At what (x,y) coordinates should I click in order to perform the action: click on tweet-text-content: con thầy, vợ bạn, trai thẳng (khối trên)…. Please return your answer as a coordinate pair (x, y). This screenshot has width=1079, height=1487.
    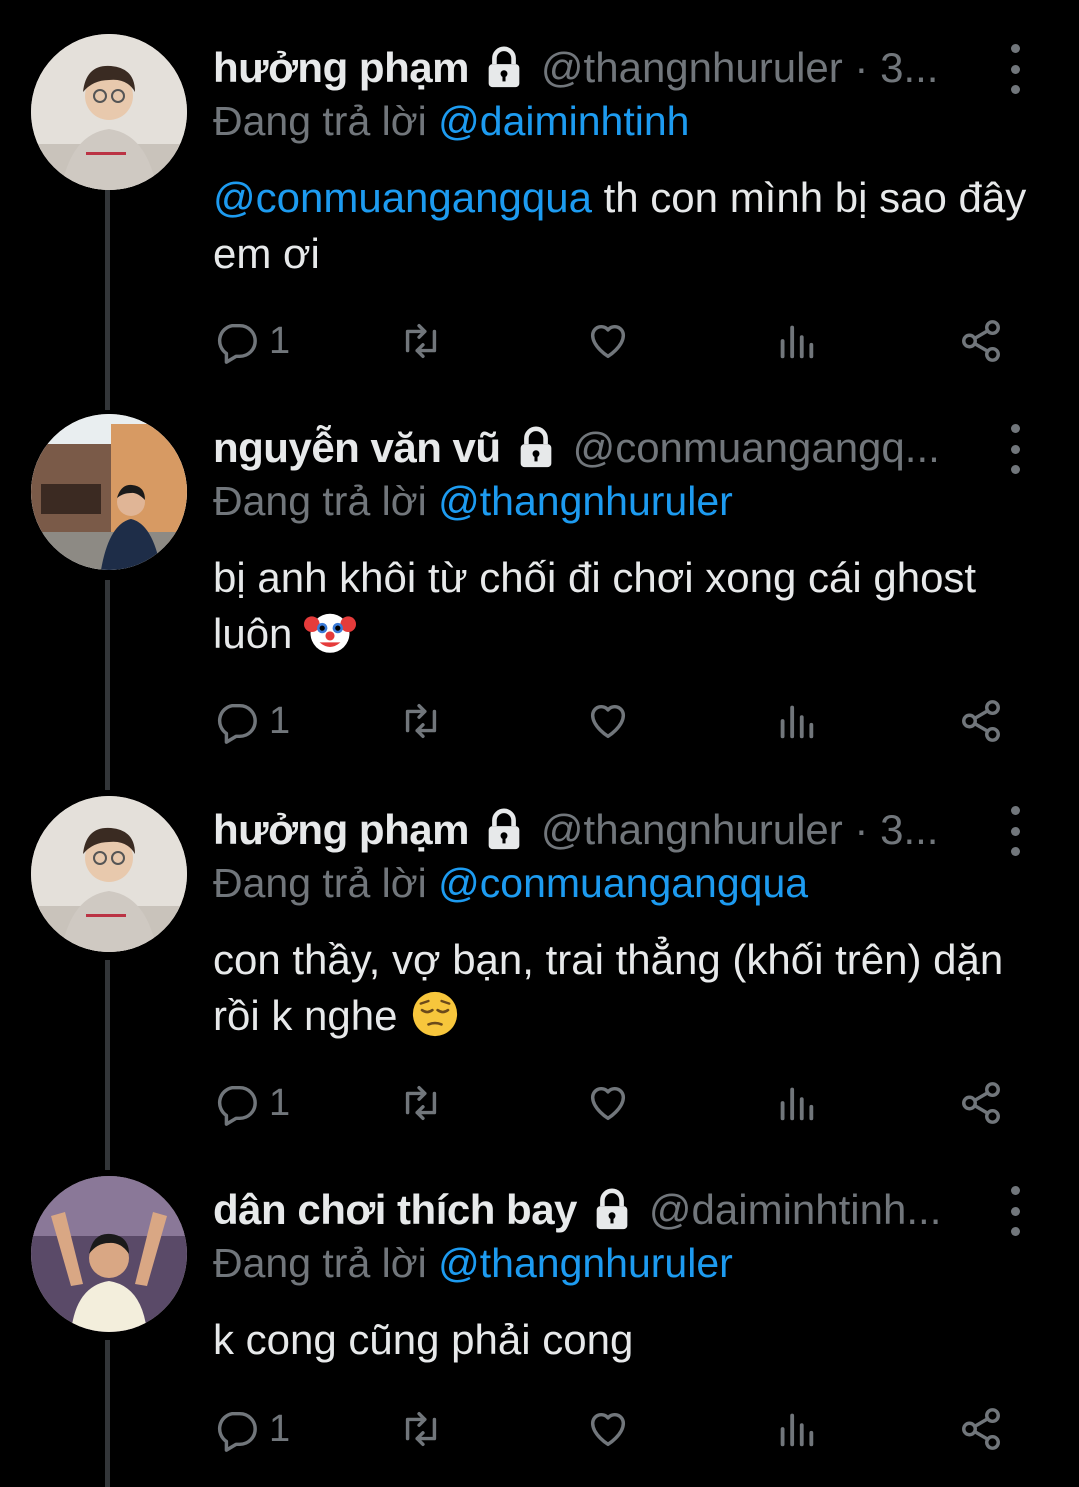
    Looking at the image, I should click on (608, 987).